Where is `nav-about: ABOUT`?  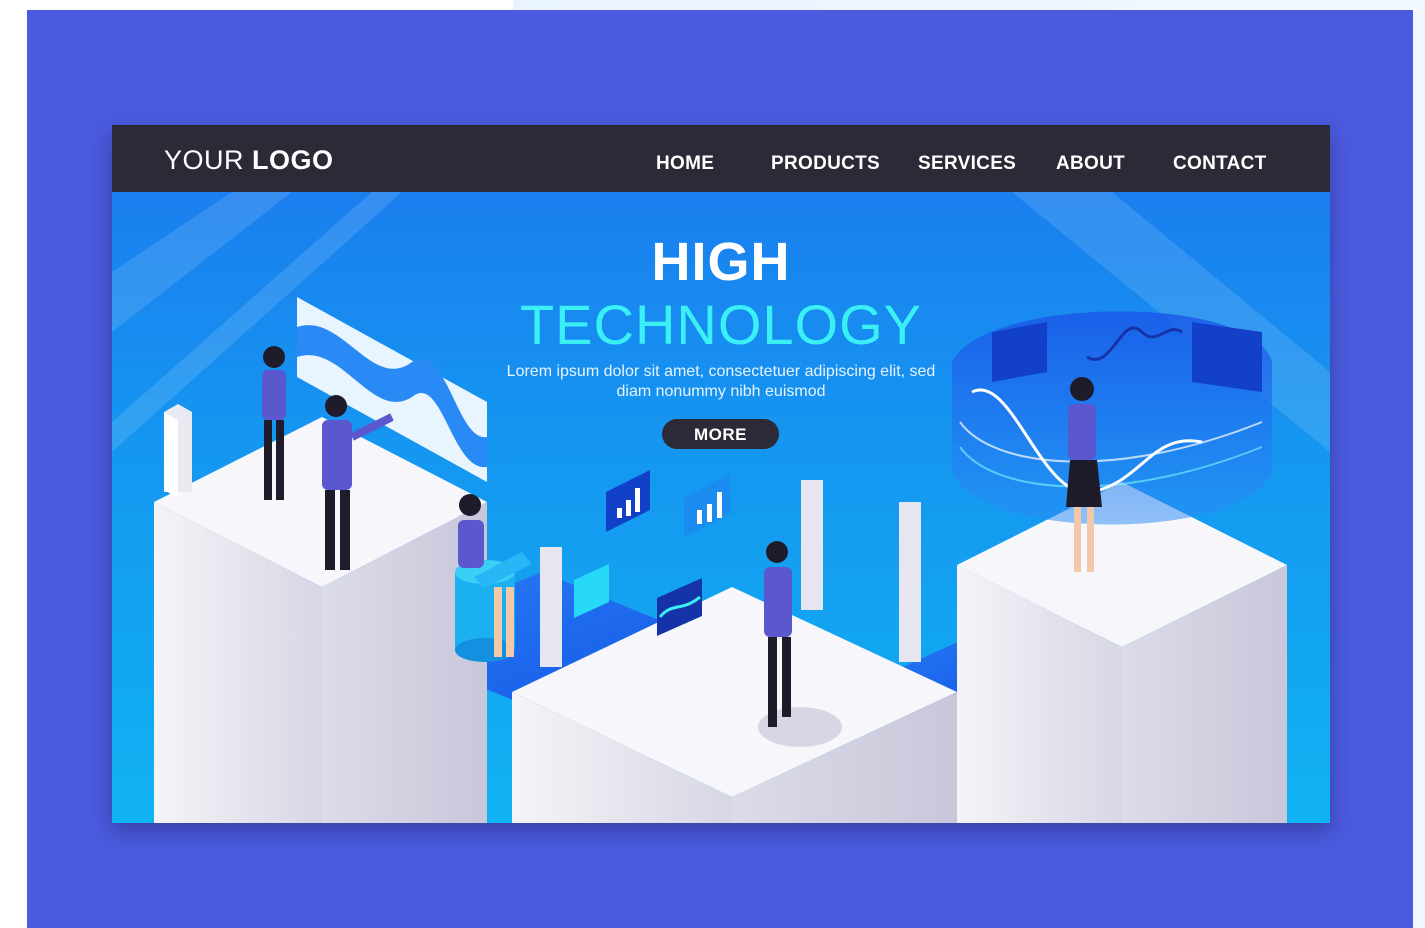
nav-about: ABOUT is located at coordinates (1090, 164).